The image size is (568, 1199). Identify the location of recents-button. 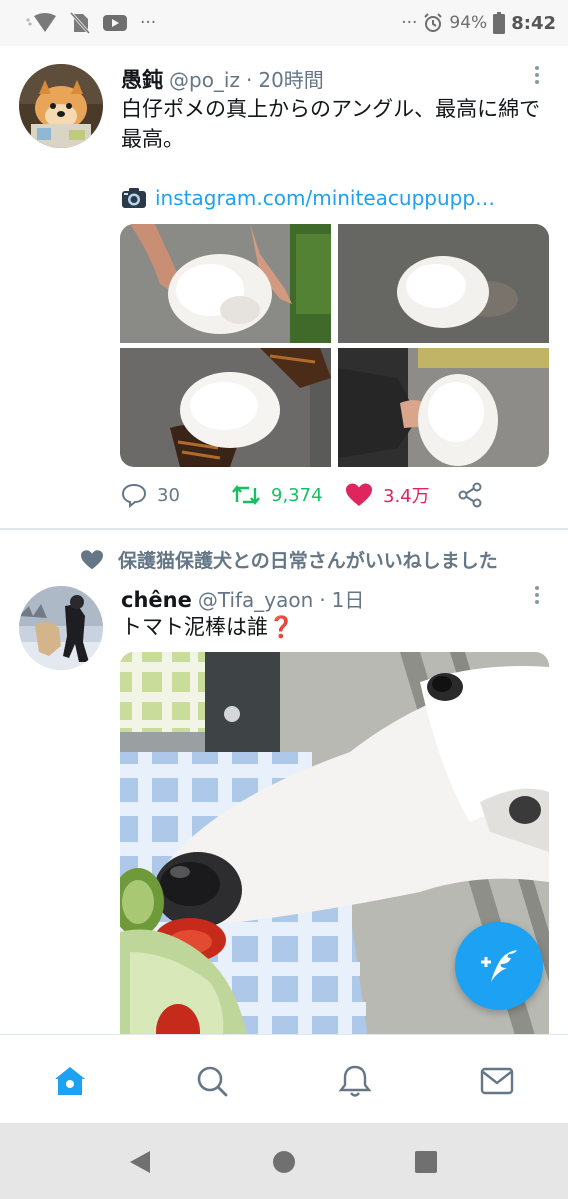
(426, 1164).